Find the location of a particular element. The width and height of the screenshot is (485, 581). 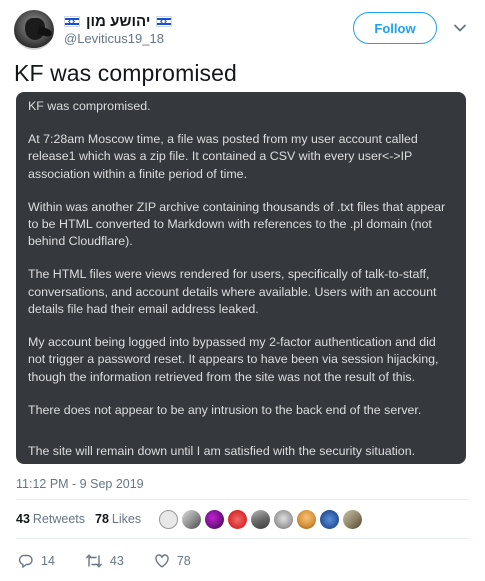

tweet-text: KF was compromised is located at coordinates (125, 73).